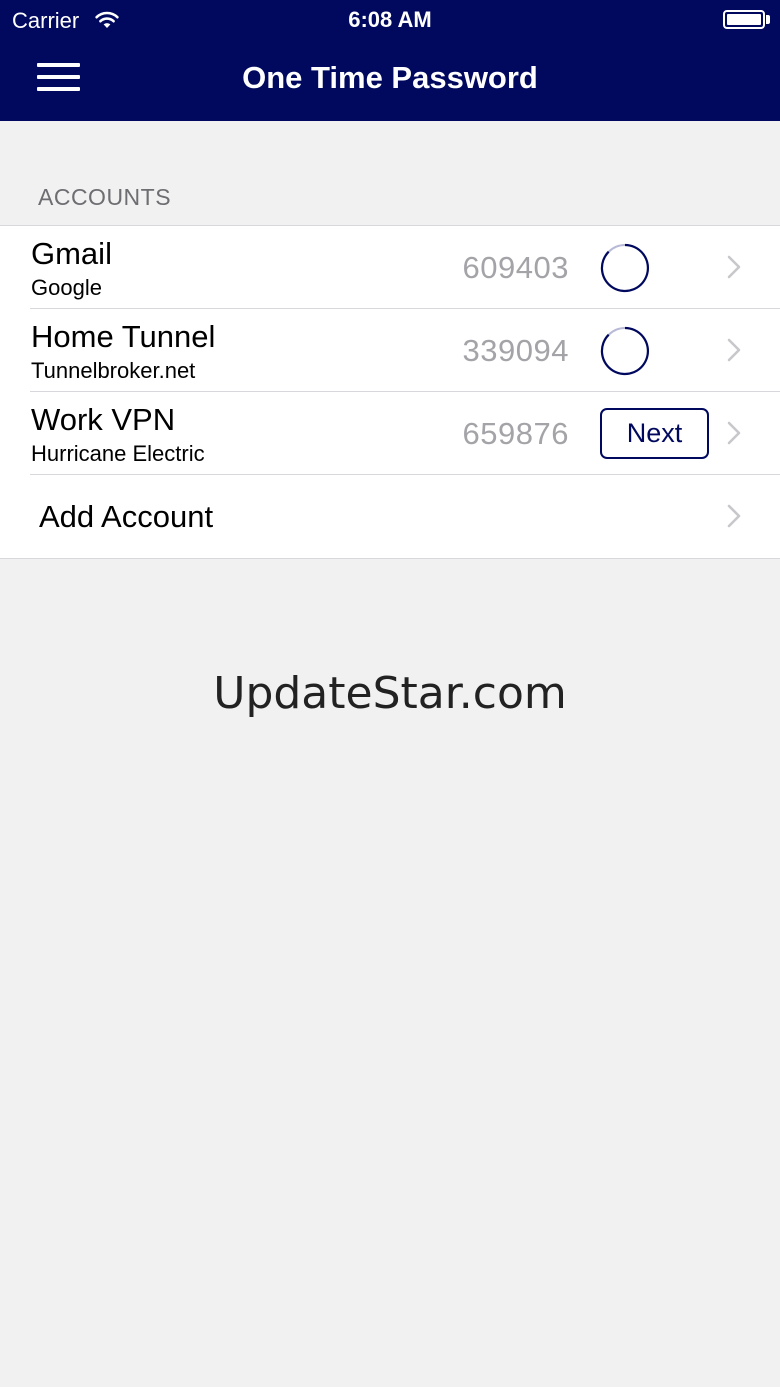 This screenshot has height=1387, width=780. What do you see at coordinates (126, 516) in the screenshot?
I see `add-account-label: Add Account` at bounding box center [126, 516].